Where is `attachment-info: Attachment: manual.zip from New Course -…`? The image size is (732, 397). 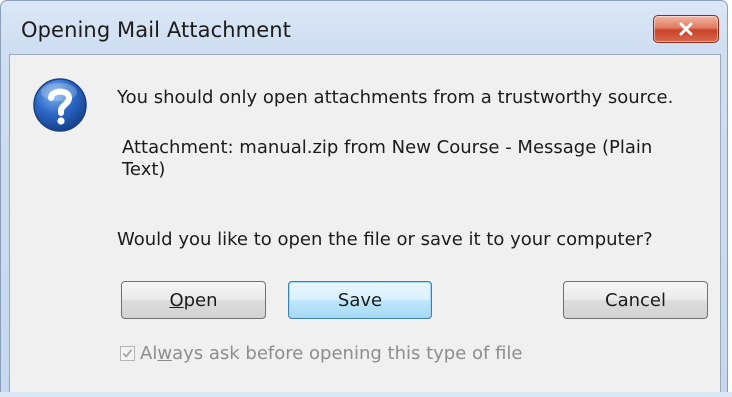 attachment-info: Attachment: manual.zip from New Course -… is located at coordinates (387, 158).